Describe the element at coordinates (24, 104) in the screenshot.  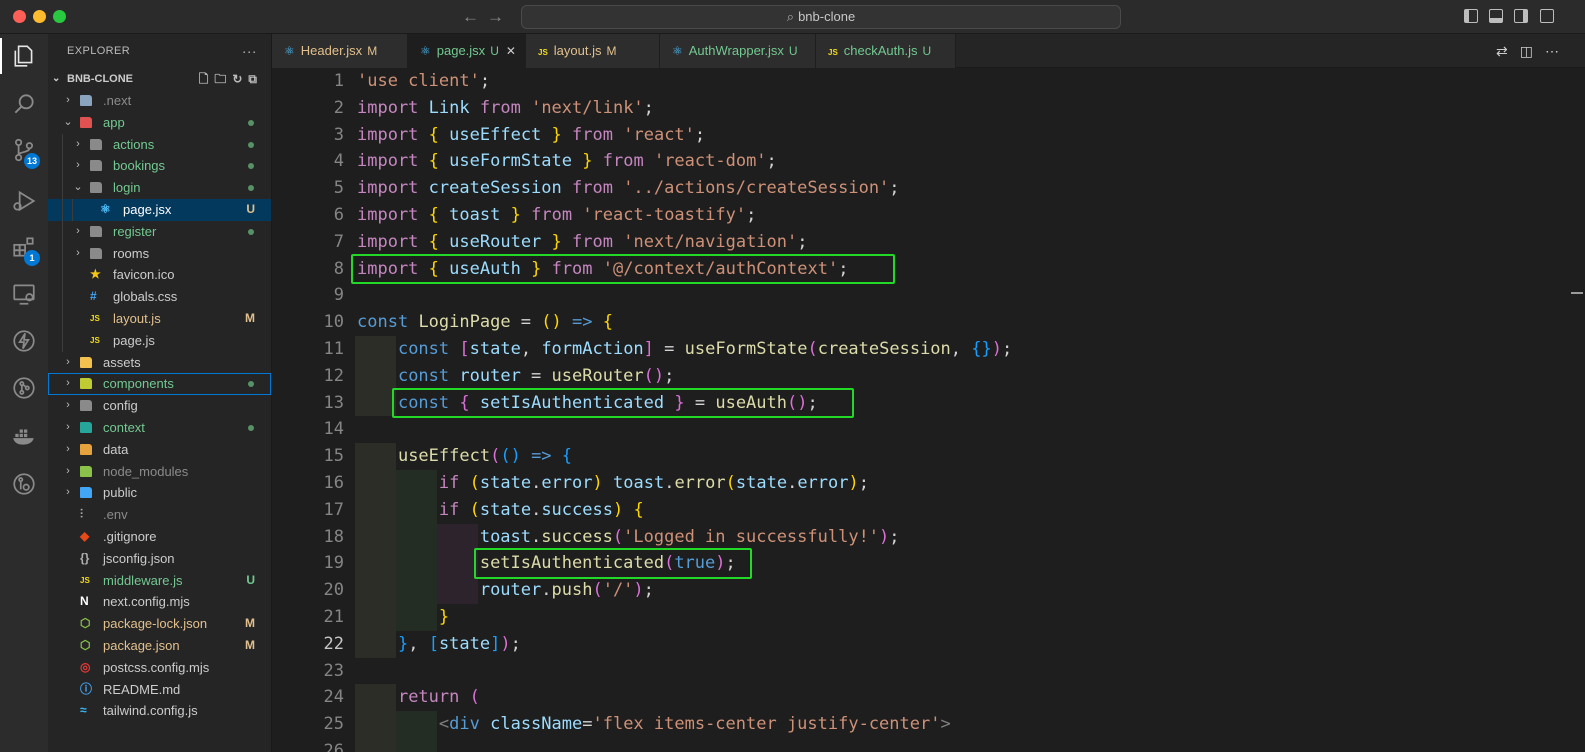
I see `search-icon` at that location.